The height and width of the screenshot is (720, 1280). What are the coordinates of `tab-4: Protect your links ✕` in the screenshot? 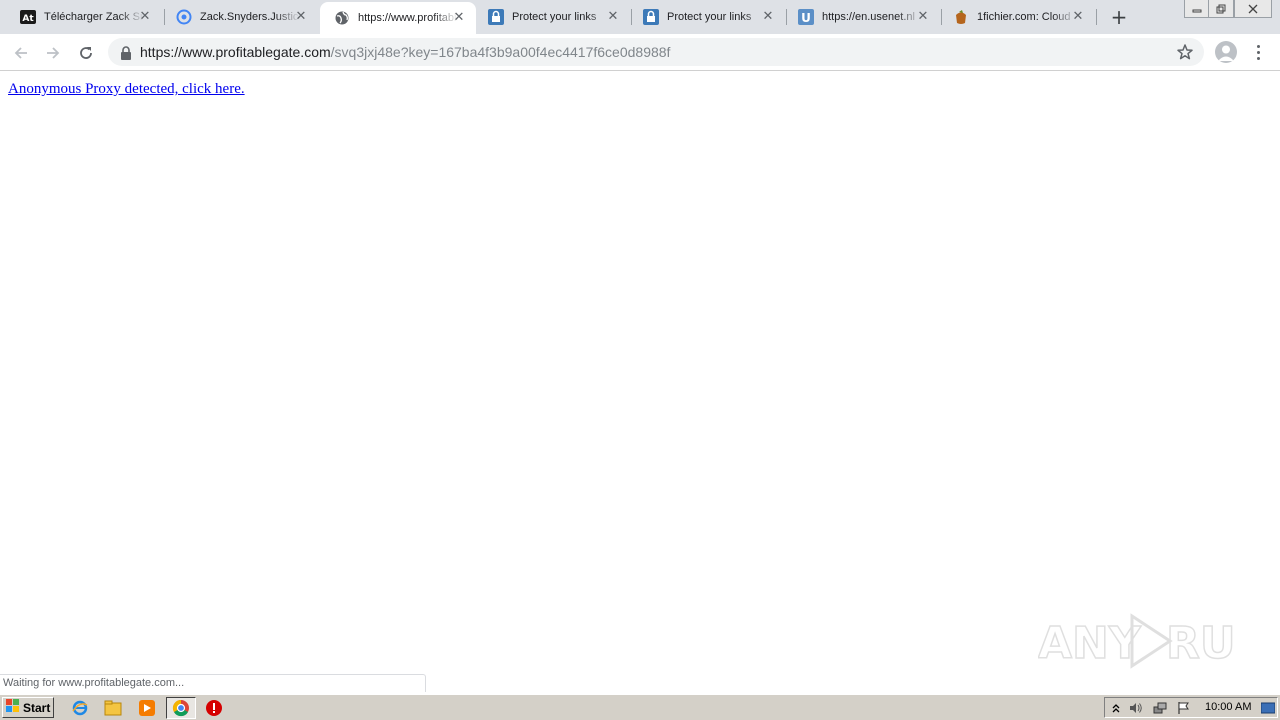 It's located at (552, 17).